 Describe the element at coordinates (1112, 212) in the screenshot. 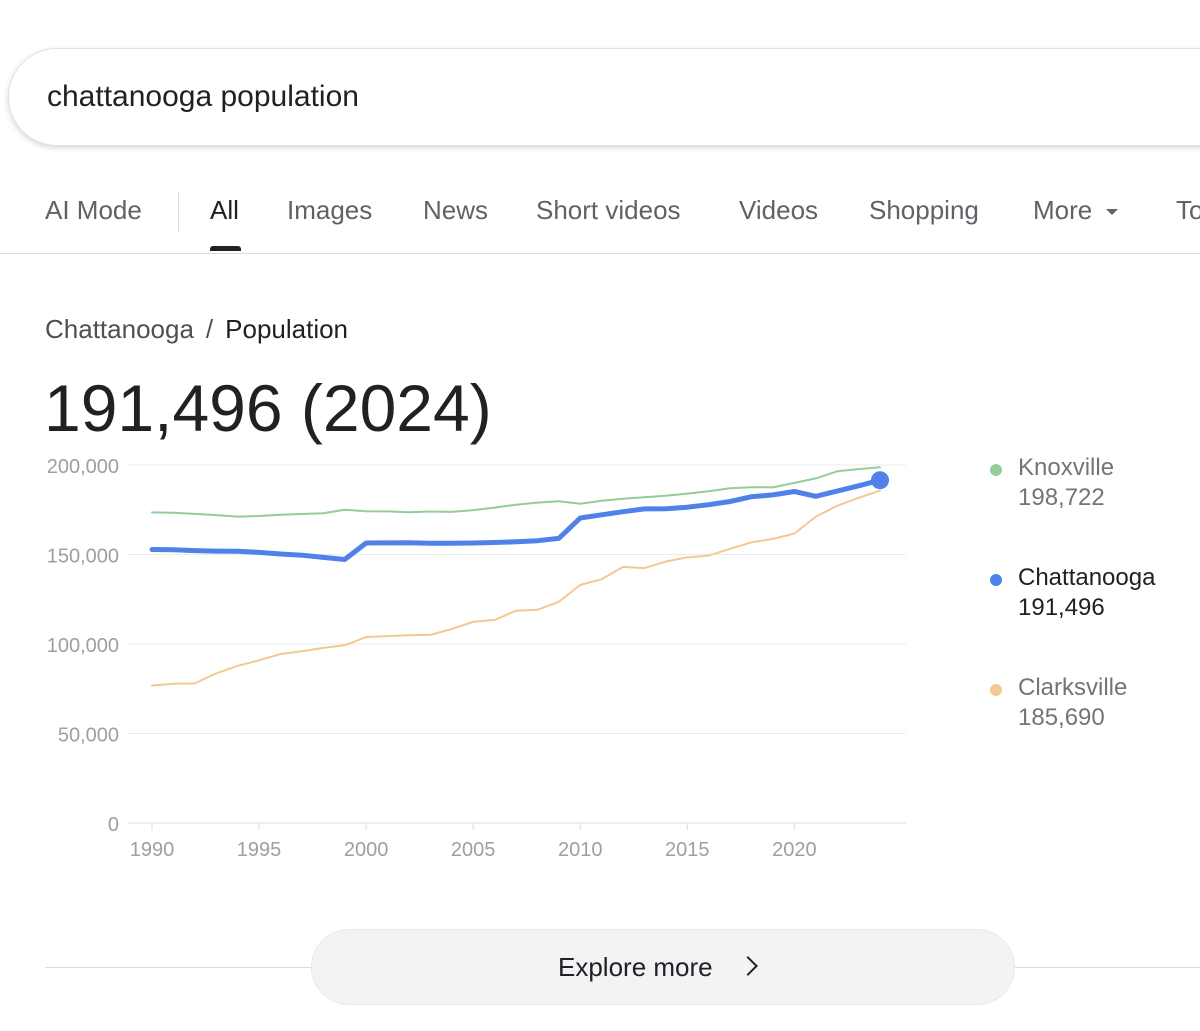

I see `caret-down-icon` at that location.